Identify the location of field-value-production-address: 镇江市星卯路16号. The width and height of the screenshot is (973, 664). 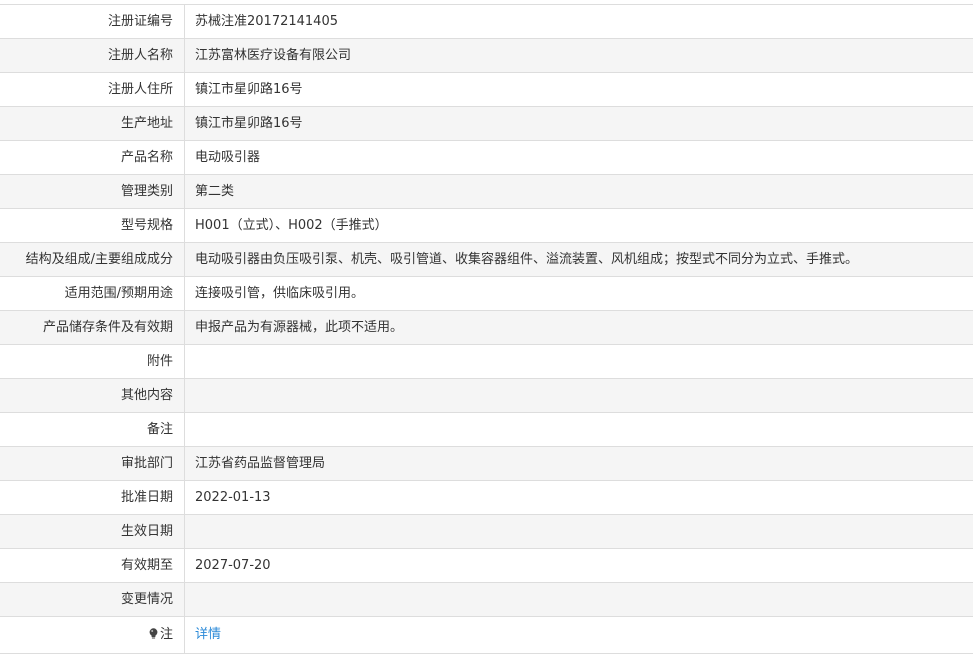
(249, 123).